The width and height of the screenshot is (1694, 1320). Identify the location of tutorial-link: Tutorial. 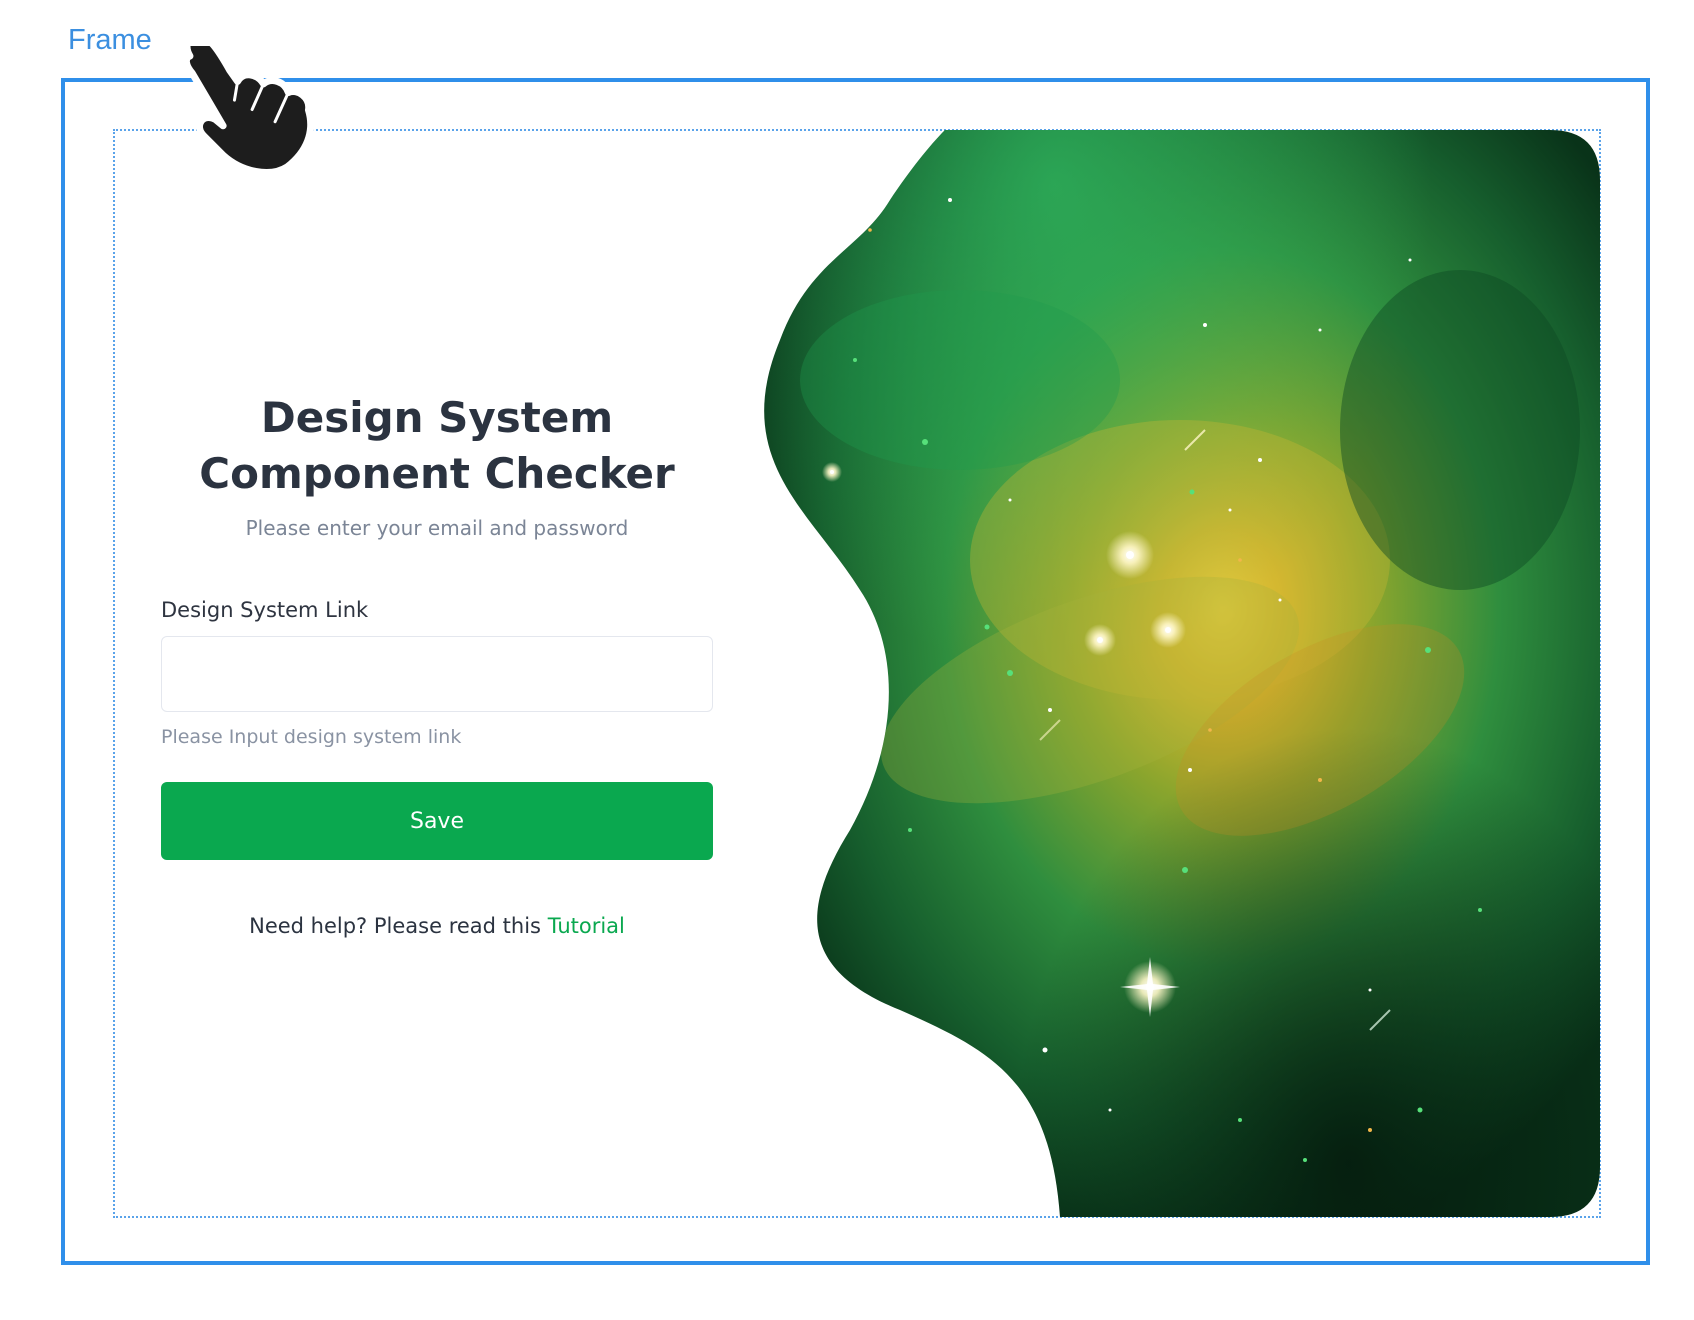
(586, 926).